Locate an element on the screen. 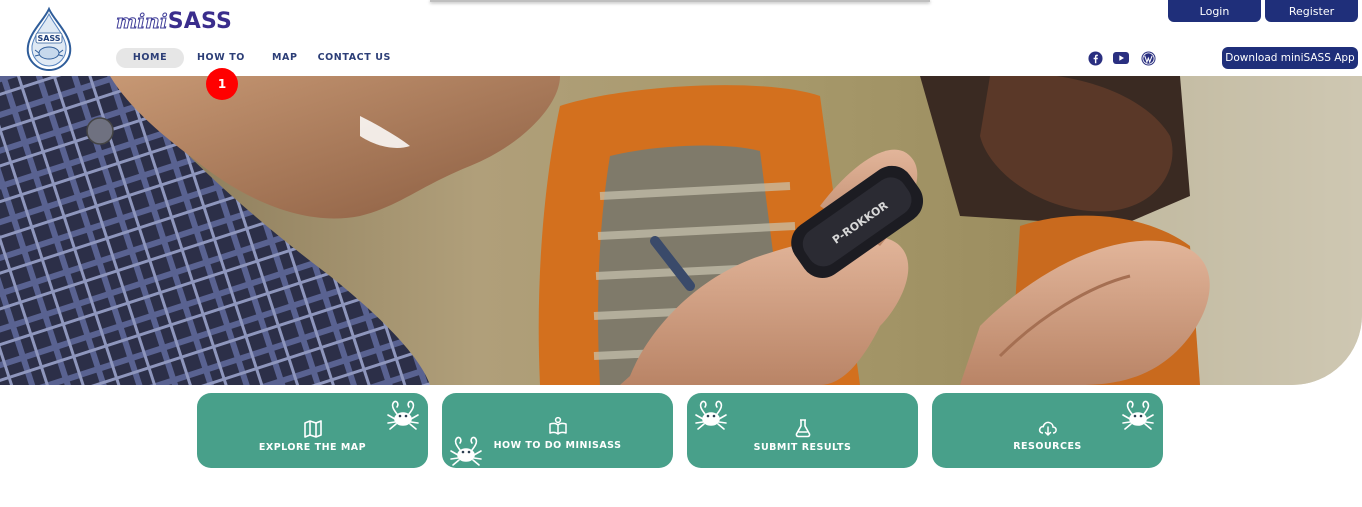 The image size is (1362, 507). top-shadow-bar is located at coordinates (680, 1).